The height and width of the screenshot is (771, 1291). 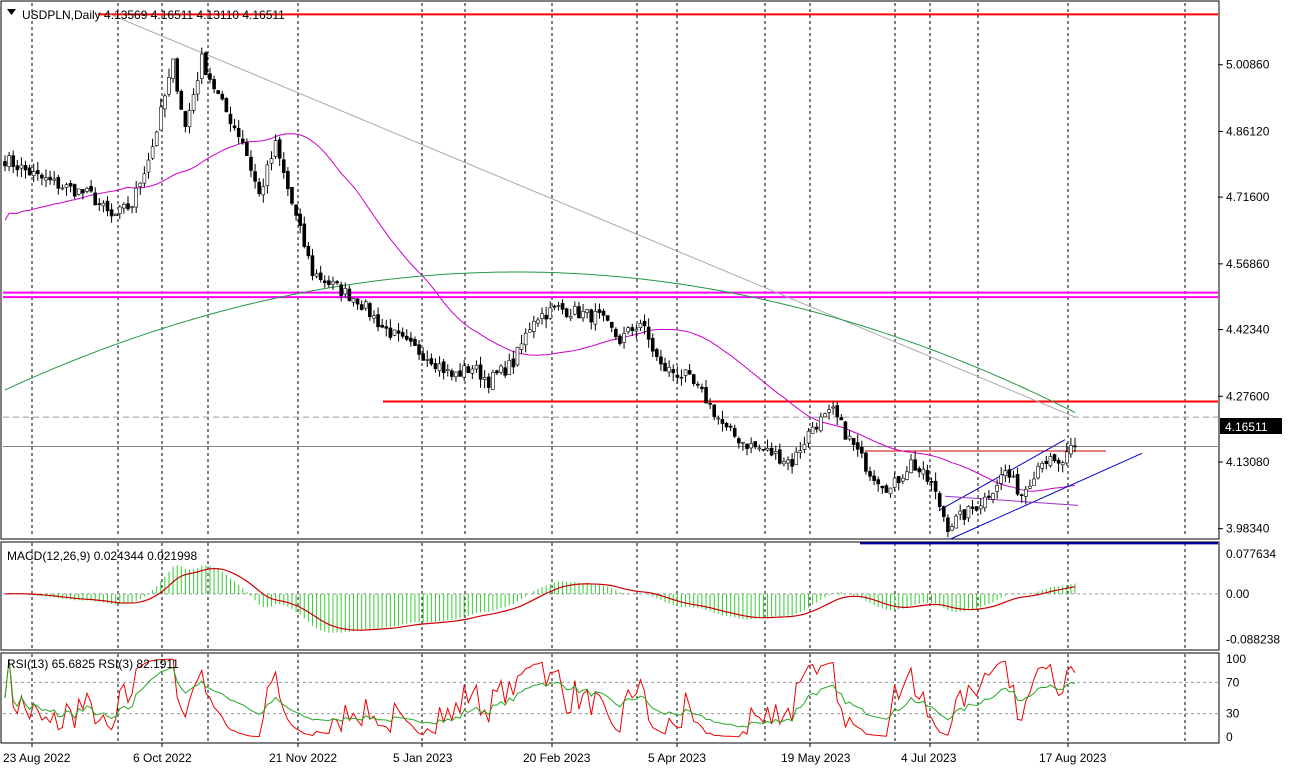 What do you see at coordinates (929, 758) in the screenshot?
I see `date-tick-label: 4 Jul 2023` at bounding box center [929, 758].